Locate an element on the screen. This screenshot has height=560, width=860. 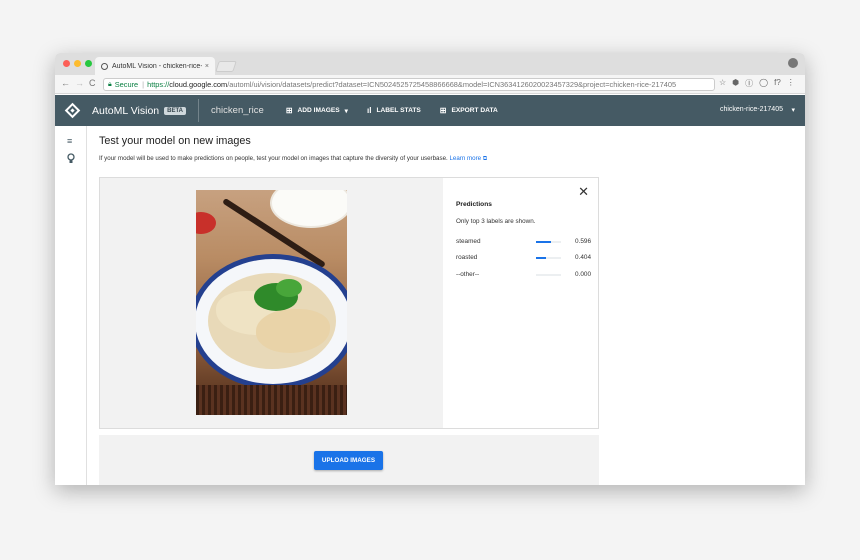
learn-more-link: Learn more ⧉ is located at coordinates (468, 158).